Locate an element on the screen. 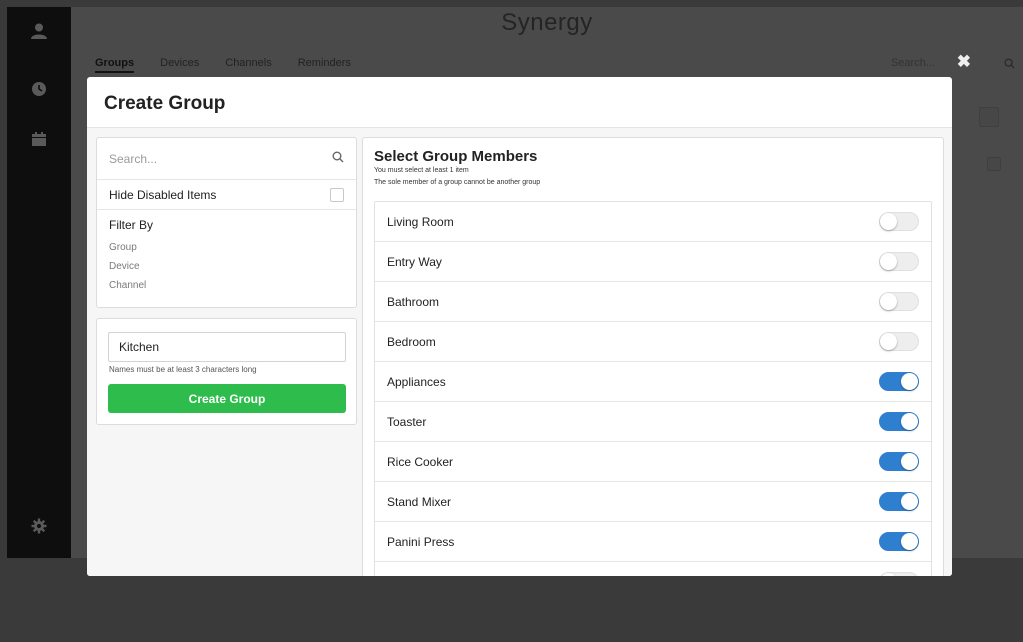 This screenshot has width=1023, height=642. filter-search is located at coordinates (226, 159).